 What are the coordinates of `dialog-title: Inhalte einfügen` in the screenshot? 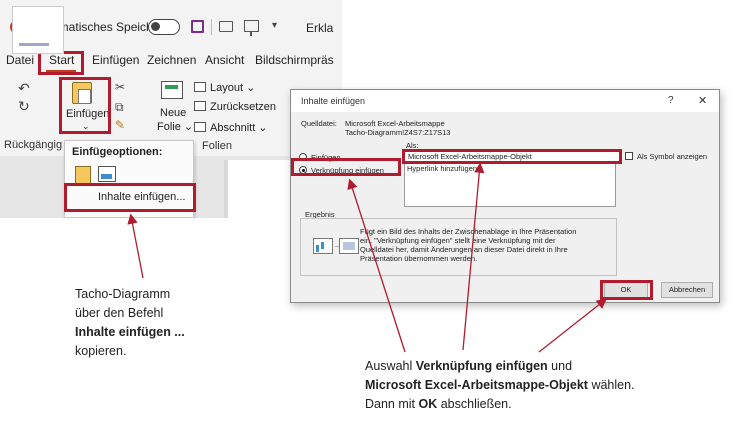 It's located at (333, 101).